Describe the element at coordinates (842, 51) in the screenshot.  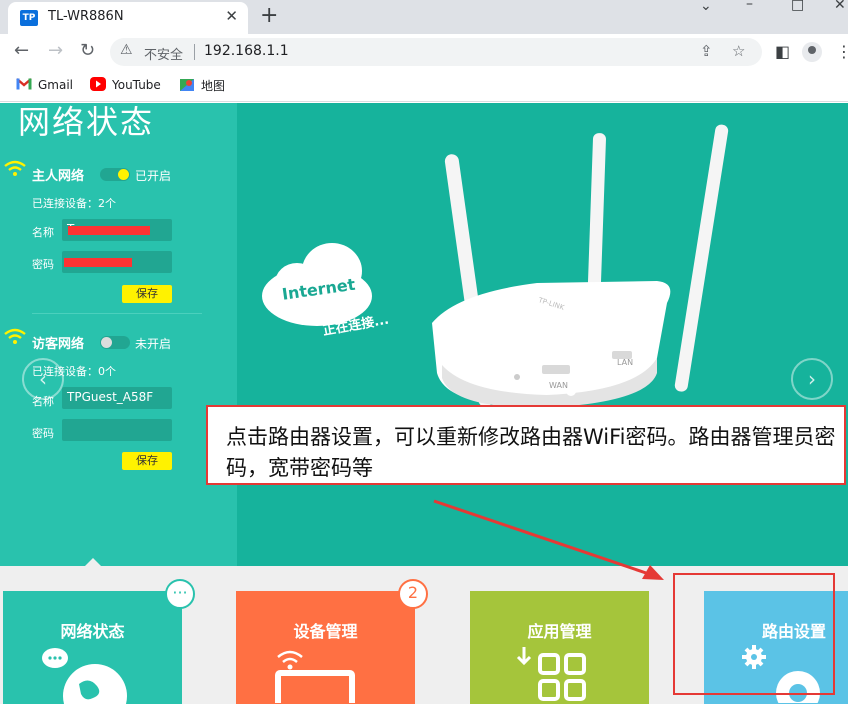
I see `browser-menu-icon: ⋮` at that location.